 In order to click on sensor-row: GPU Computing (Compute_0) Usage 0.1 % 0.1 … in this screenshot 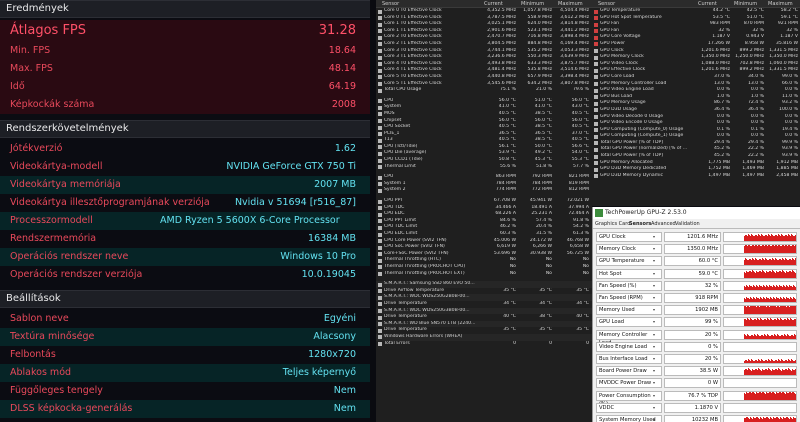, I will do `click(696, 130)`.